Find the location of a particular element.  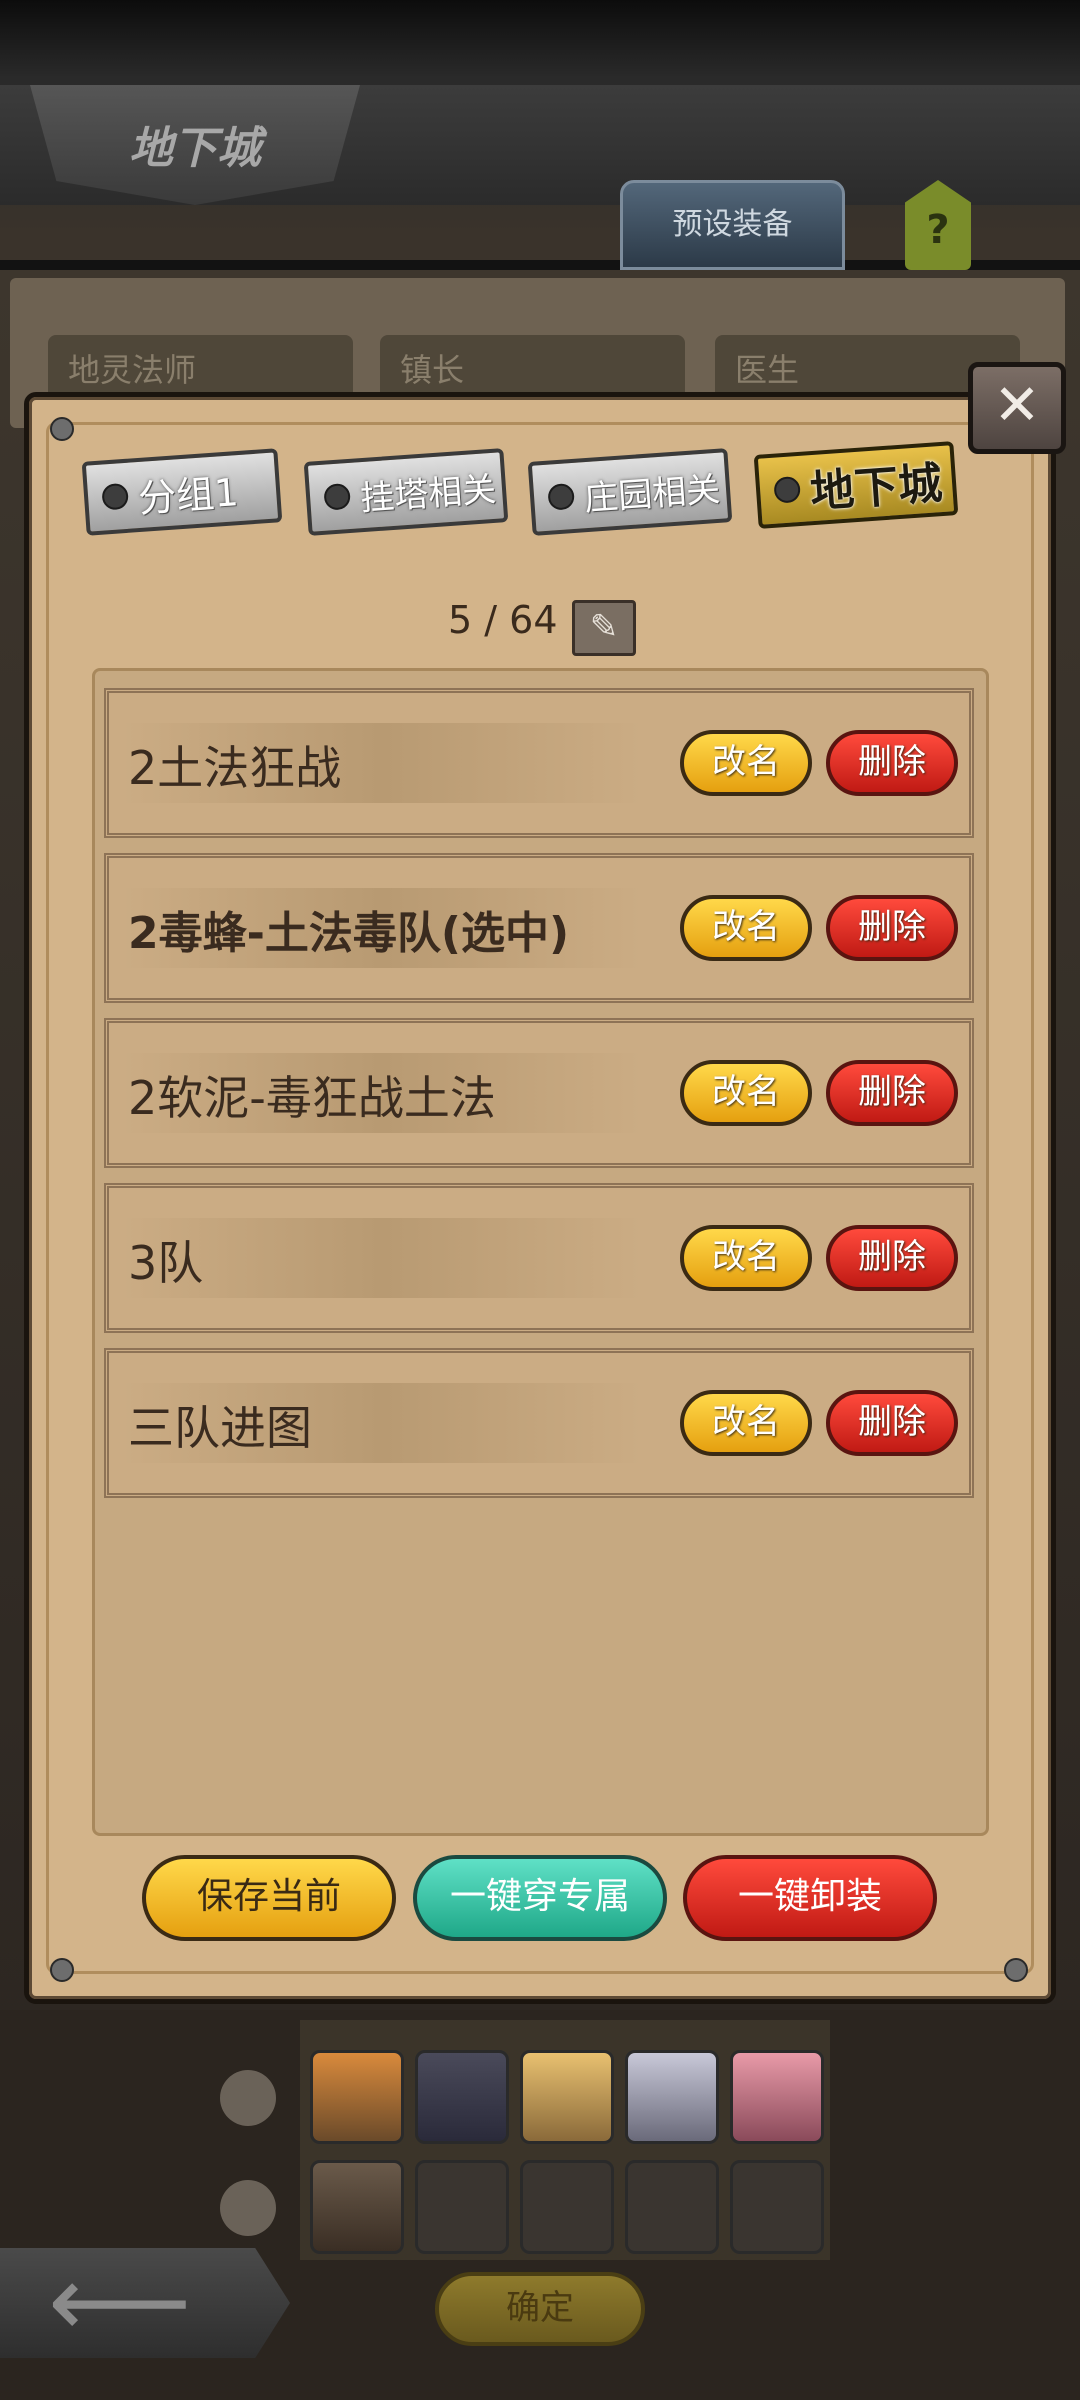

edit-icon: ✎ is located at coordinates (604, 628).